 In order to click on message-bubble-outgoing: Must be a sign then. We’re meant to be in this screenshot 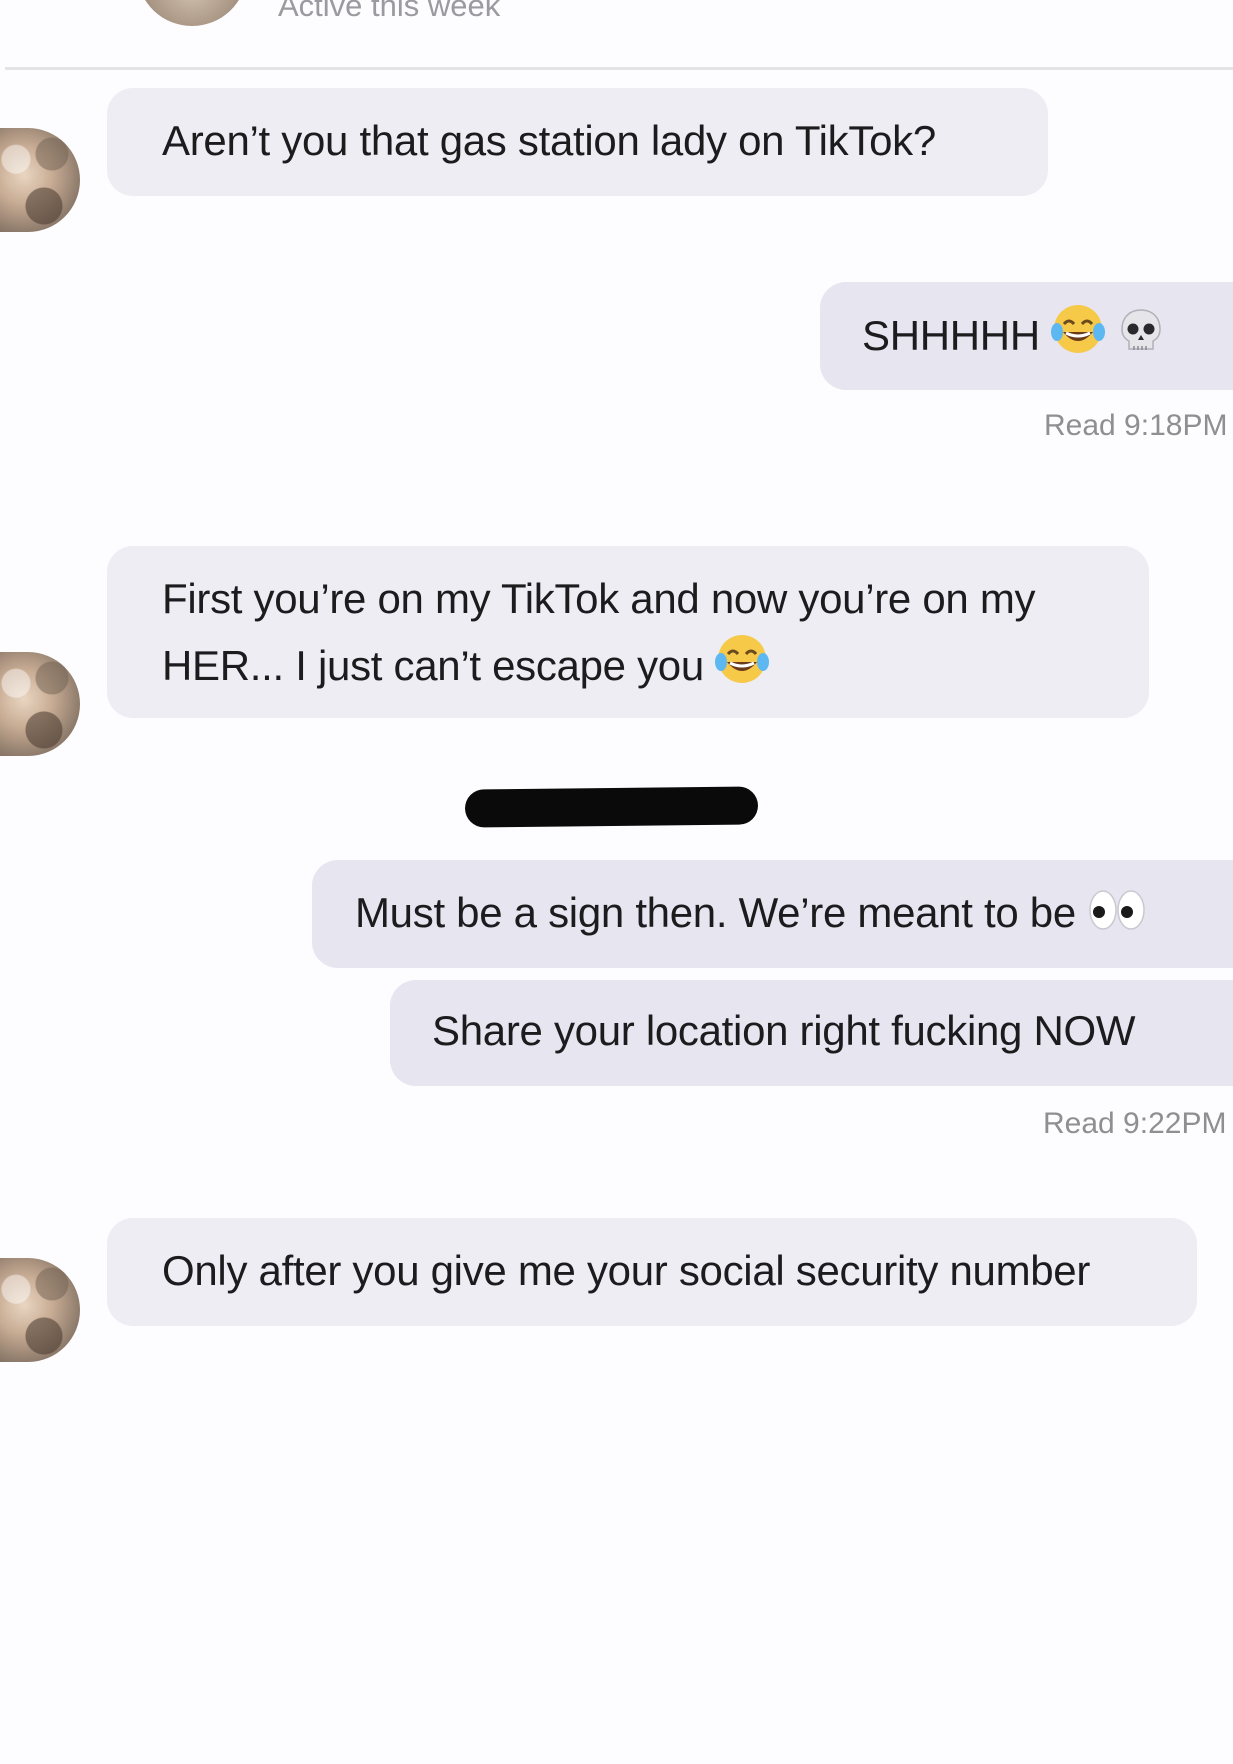, I will do `click(772, 914)`.